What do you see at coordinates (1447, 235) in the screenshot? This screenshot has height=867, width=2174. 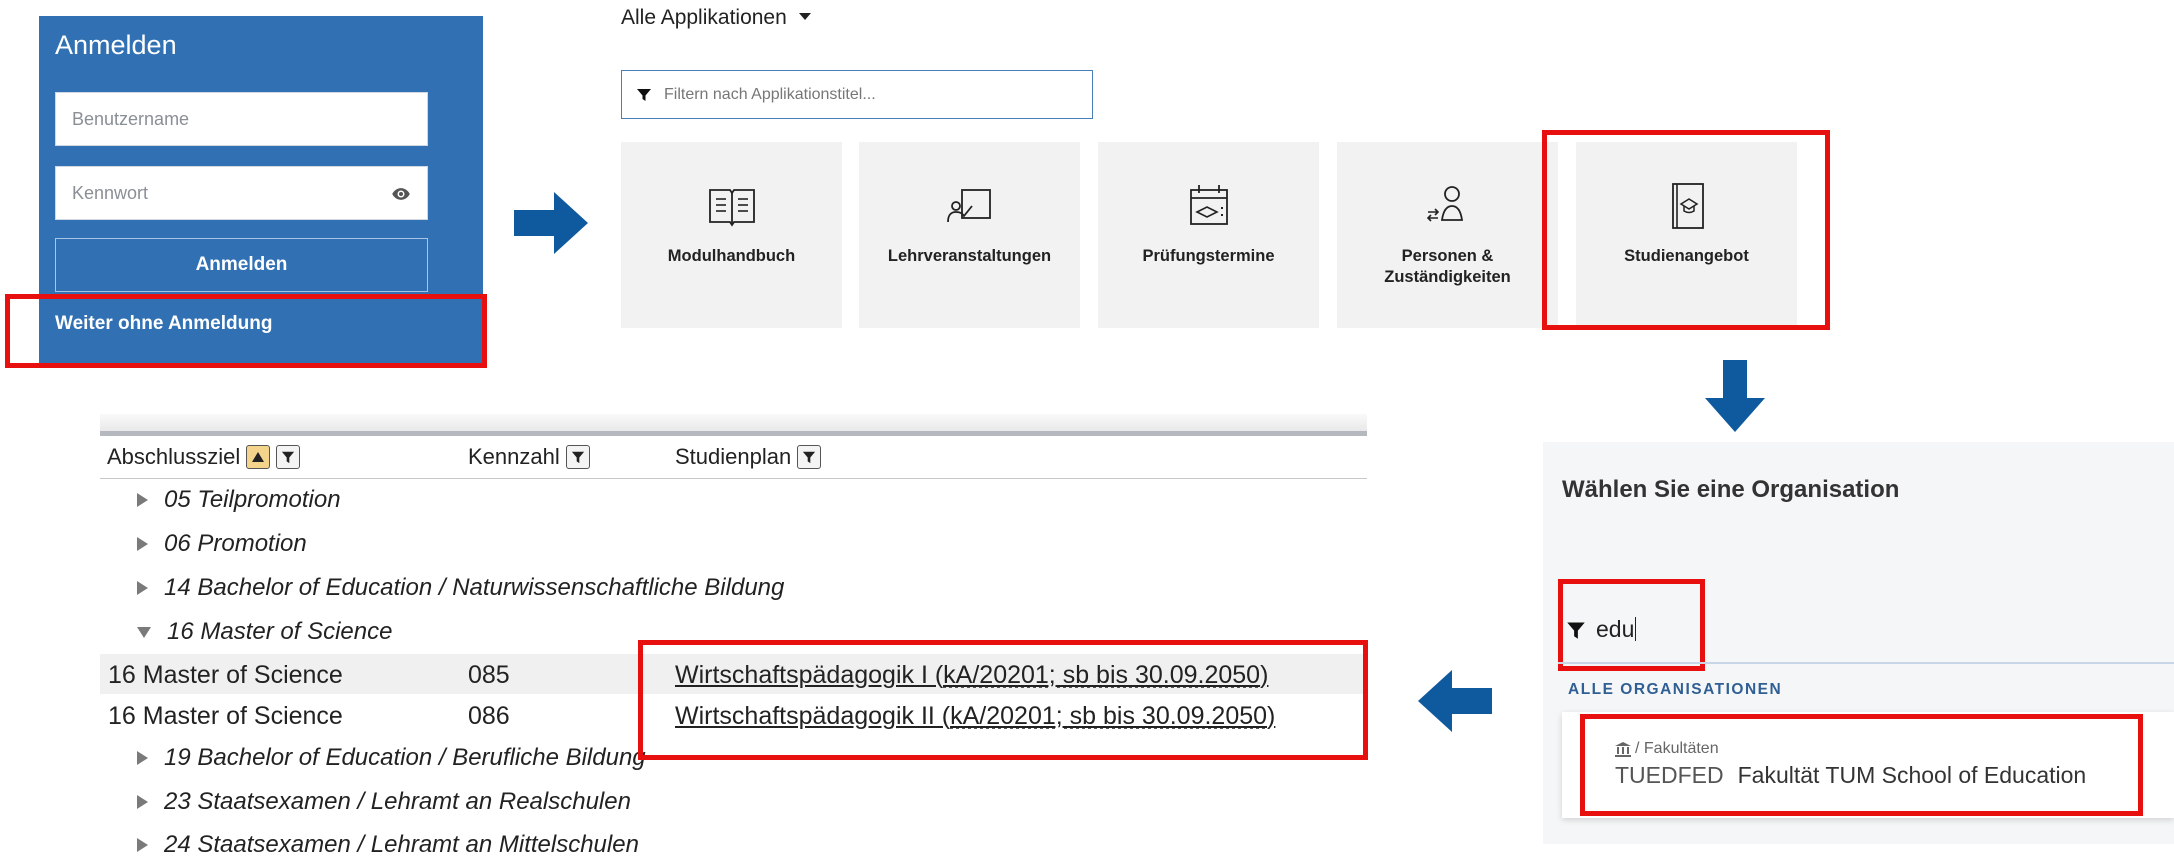 I see `tile-personen: Personen & Zuständigkeiten` at bounding box center [1447, 235].